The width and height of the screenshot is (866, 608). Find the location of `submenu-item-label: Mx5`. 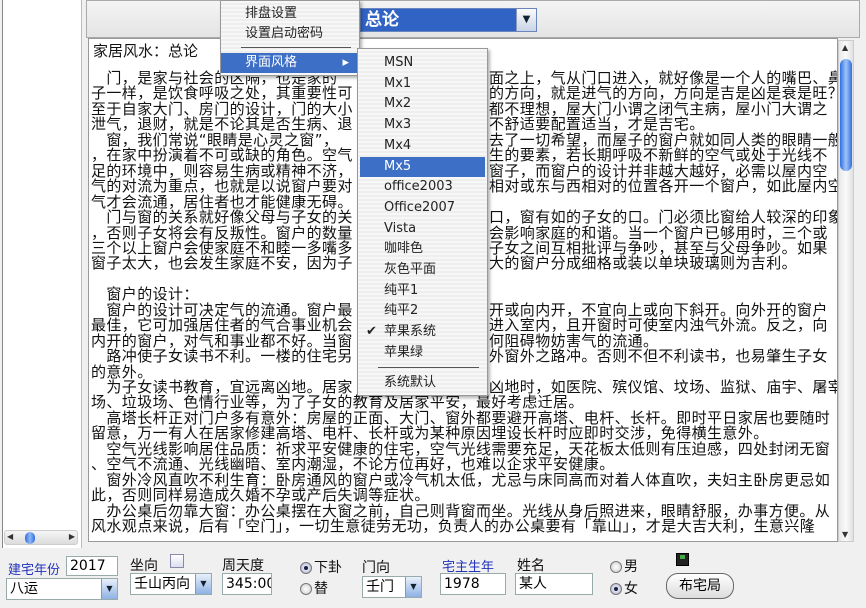

submenu-item-label: Mx5 is located at coordinates (398, 166).